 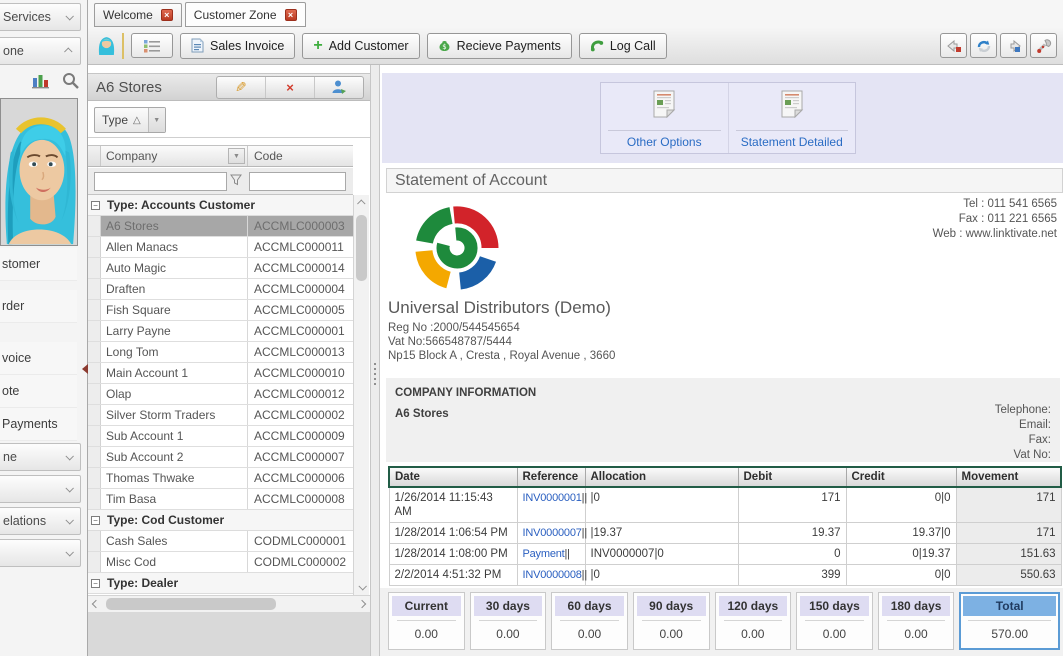 What do you see at coordinates (40, 17) in the screenshot?
I see `sidebar-section-services: Services` at bounding box center [40, 17].